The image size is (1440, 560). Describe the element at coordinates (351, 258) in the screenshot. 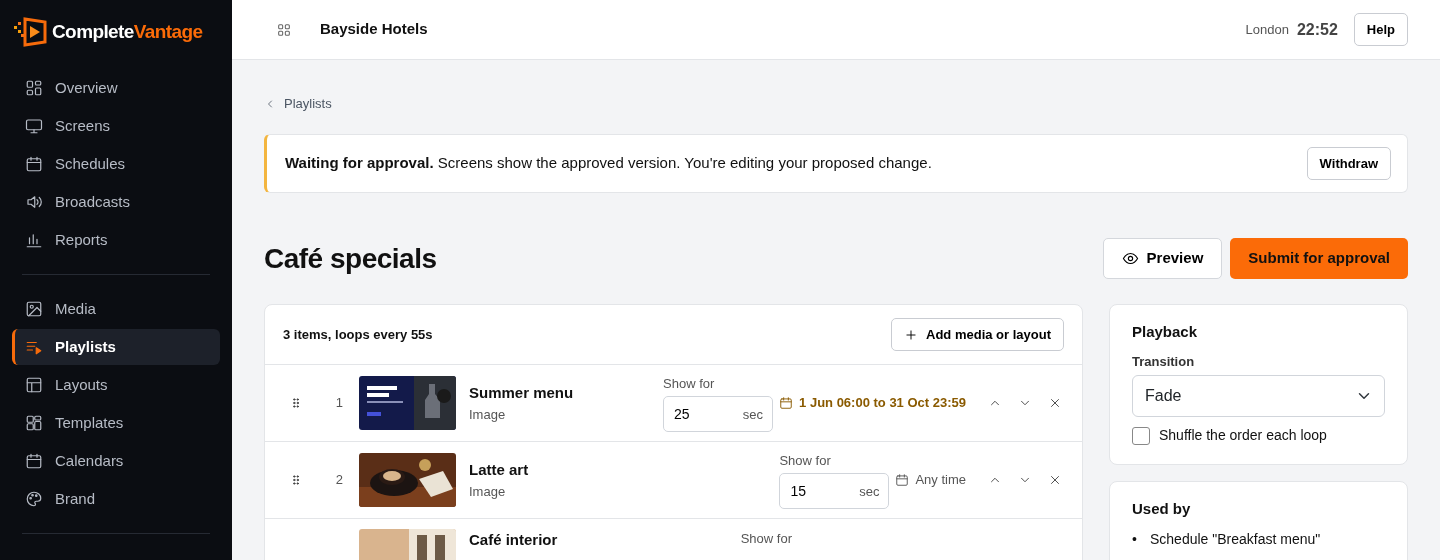

I see `page-title: Café specials` at that location.